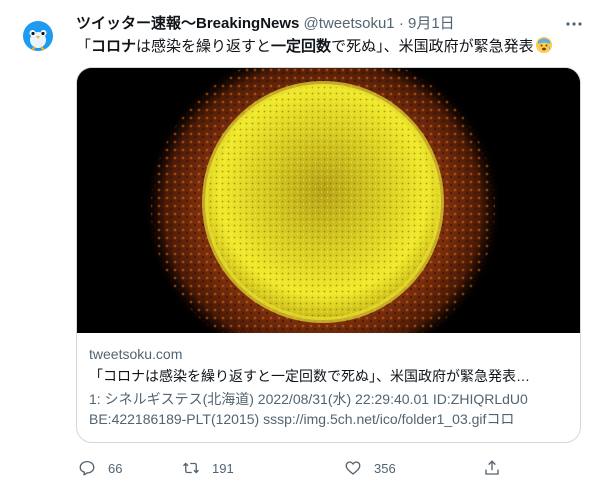 This screenshot has height=492, width=600. What do you see at coordinates (115, 468) in the screenshot?
I see `reply-count: 66` at bounding box center [115, 468].